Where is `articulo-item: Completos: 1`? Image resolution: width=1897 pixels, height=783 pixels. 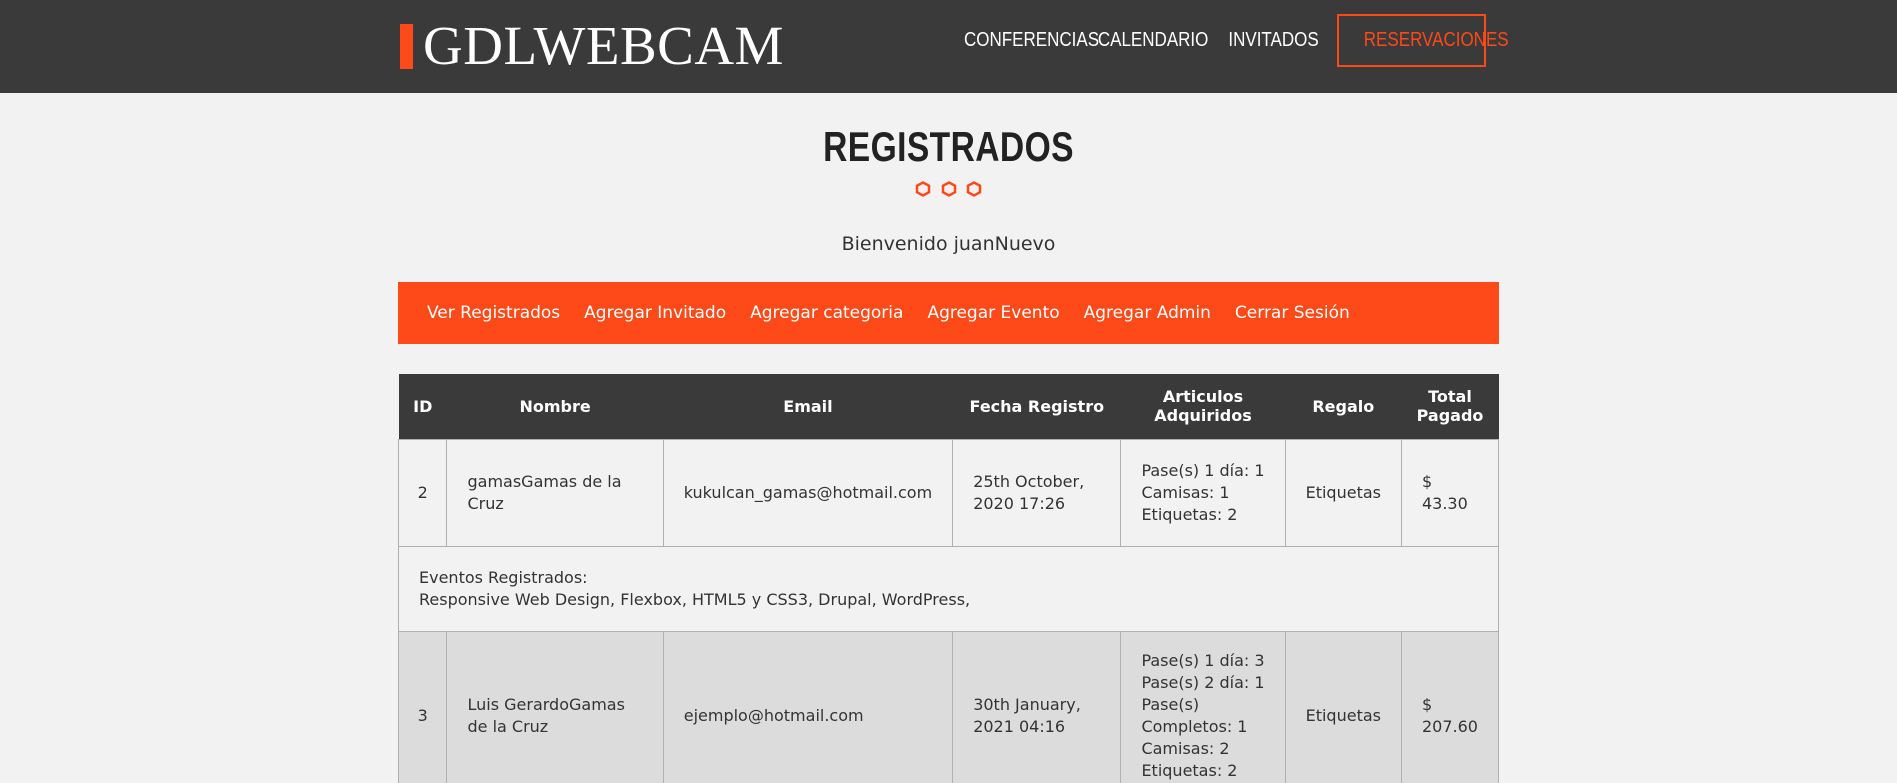
articulo-item: Completos: 1 is located at coordinates (1194, 726).